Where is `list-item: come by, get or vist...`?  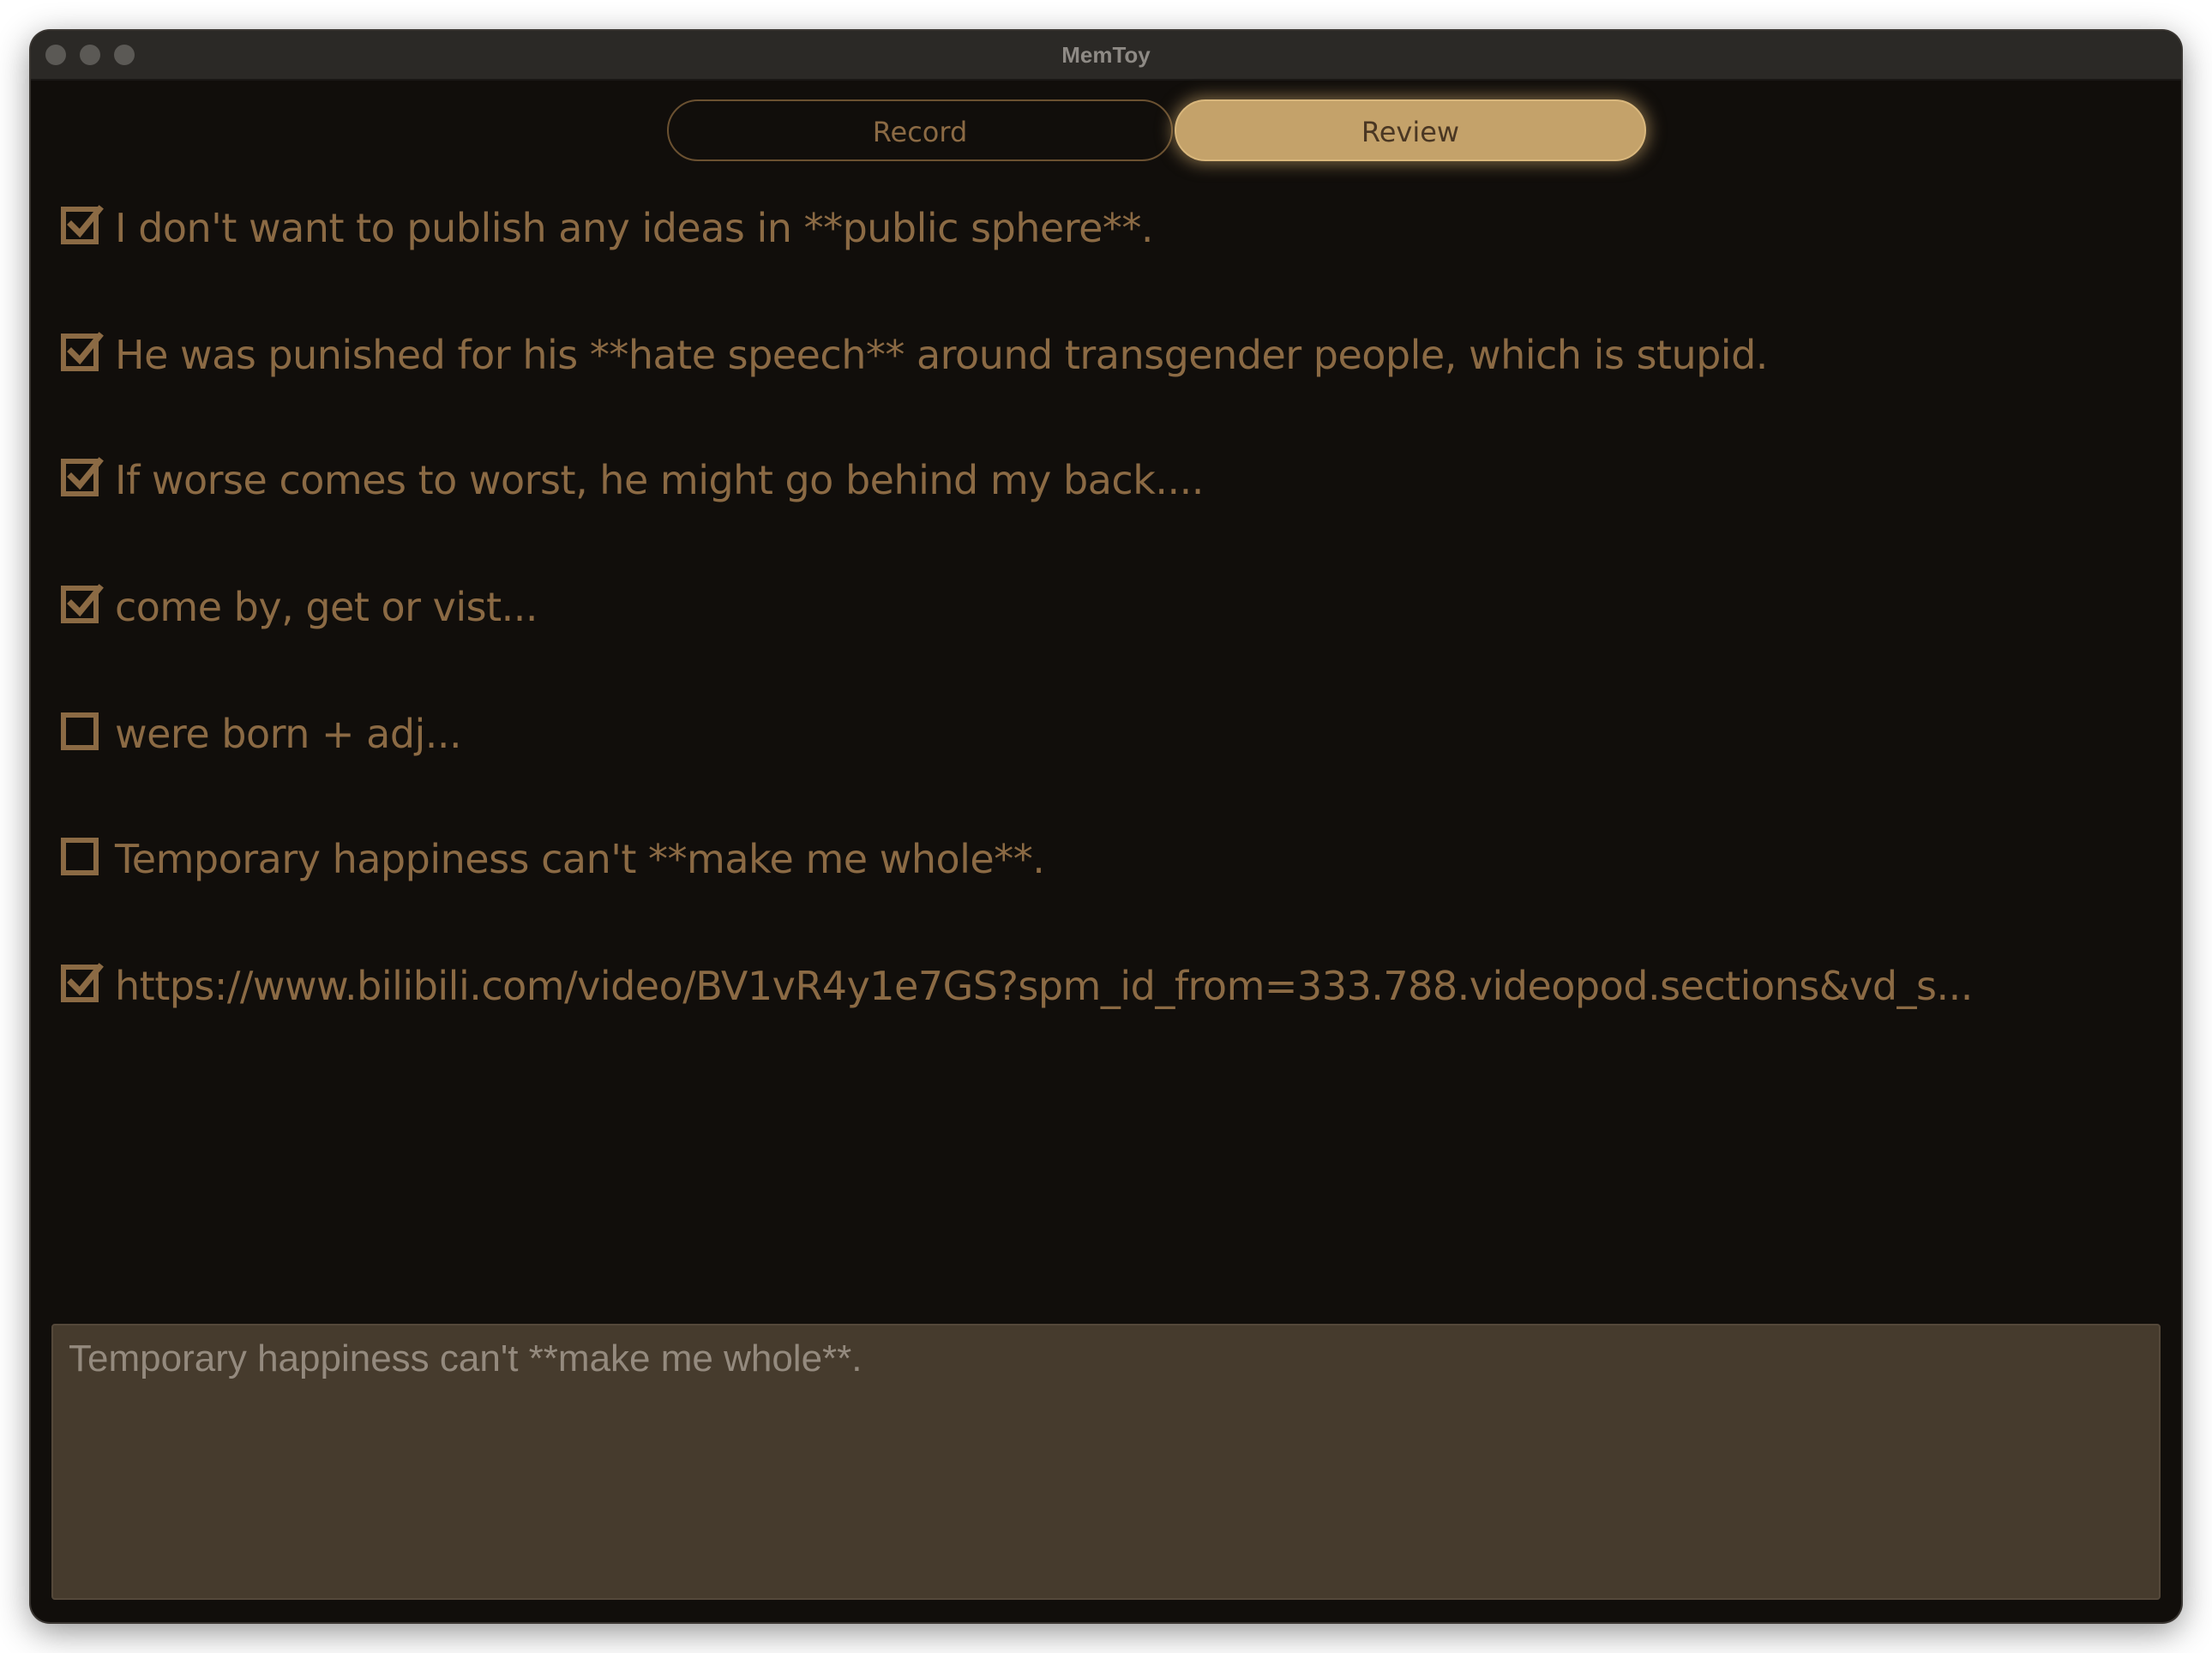 list-item: come by, get or vist... is located at coordinates (1106, 607).